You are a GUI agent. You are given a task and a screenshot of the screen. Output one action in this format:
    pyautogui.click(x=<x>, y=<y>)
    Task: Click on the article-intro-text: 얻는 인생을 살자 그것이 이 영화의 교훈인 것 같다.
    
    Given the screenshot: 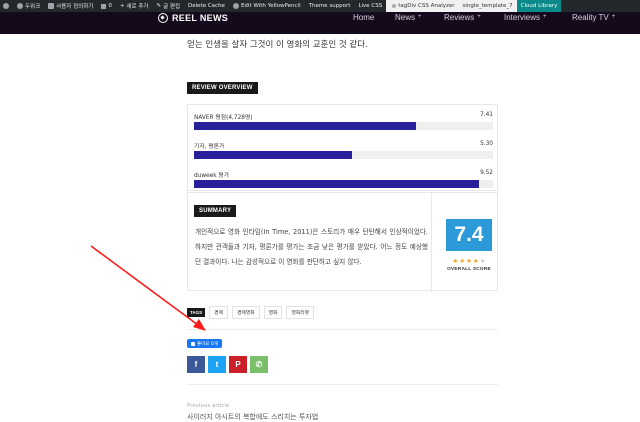 What is the action you would take?
    pyautogui.click(x=277, y=45)
    